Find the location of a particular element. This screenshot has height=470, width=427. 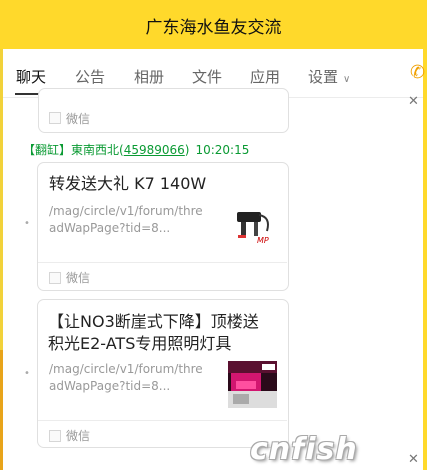

tab-settings: 设置 ∨ is located at coordinates (329, 76).